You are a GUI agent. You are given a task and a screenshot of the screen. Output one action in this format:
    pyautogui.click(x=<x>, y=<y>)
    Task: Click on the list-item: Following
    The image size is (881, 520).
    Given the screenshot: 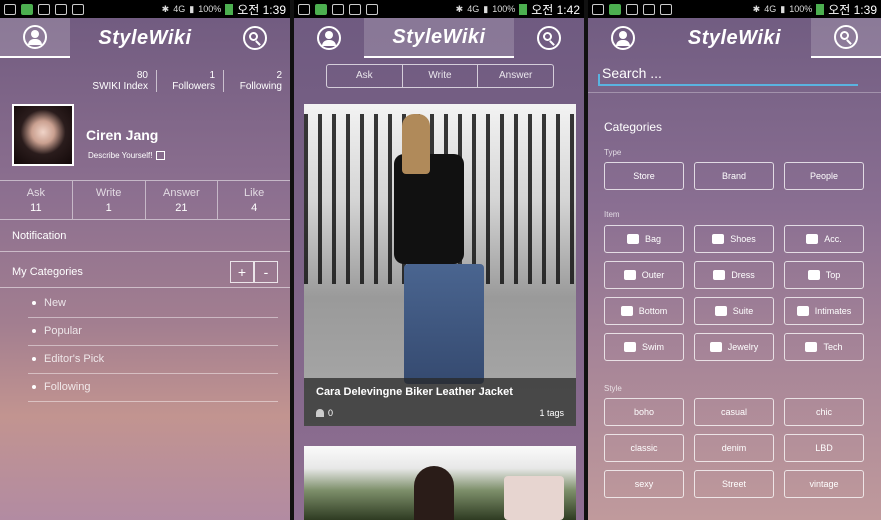 What is the action you would take?
    pyautogui.click(x=153, y=388)
    